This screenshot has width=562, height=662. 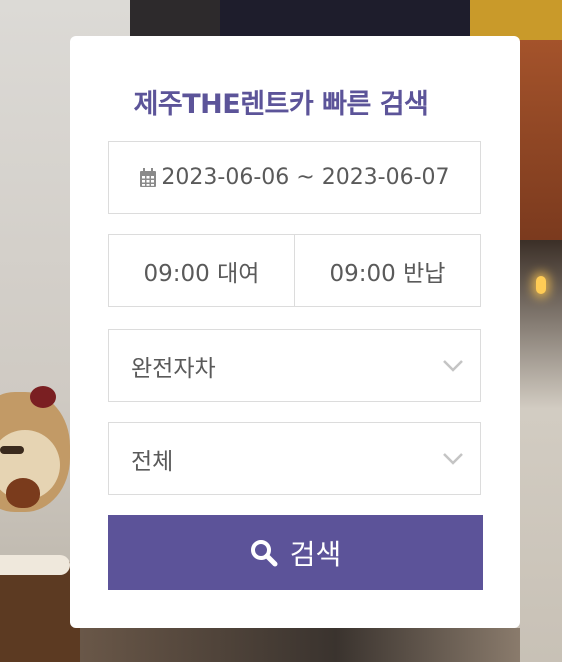 I want to click on search-button-label: 검색, so click(x=315, y=554).